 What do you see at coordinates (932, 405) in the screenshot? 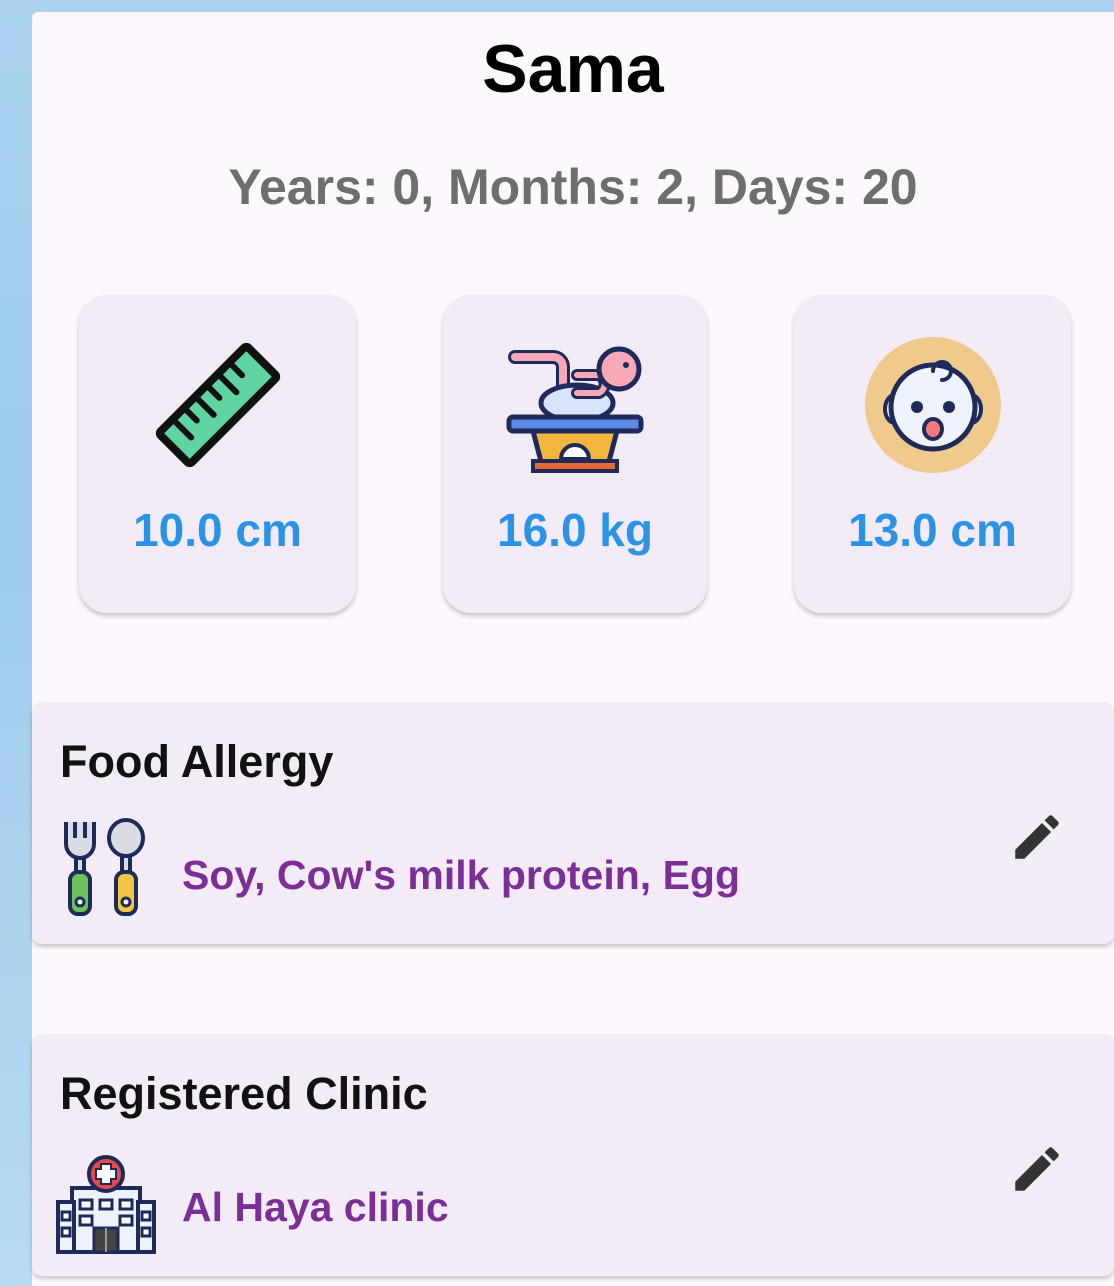
I see `baby-face-icon` at bounding box center [932, 405].